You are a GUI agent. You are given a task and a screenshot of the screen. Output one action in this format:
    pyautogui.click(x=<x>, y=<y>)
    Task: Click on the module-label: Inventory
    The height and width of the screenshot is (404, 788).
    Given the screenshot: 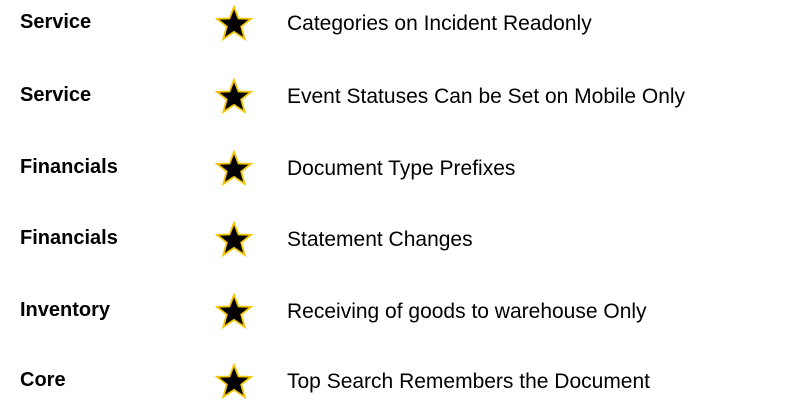 What is the action you would take?
    pyautogui.click(x=65, y=310)
    